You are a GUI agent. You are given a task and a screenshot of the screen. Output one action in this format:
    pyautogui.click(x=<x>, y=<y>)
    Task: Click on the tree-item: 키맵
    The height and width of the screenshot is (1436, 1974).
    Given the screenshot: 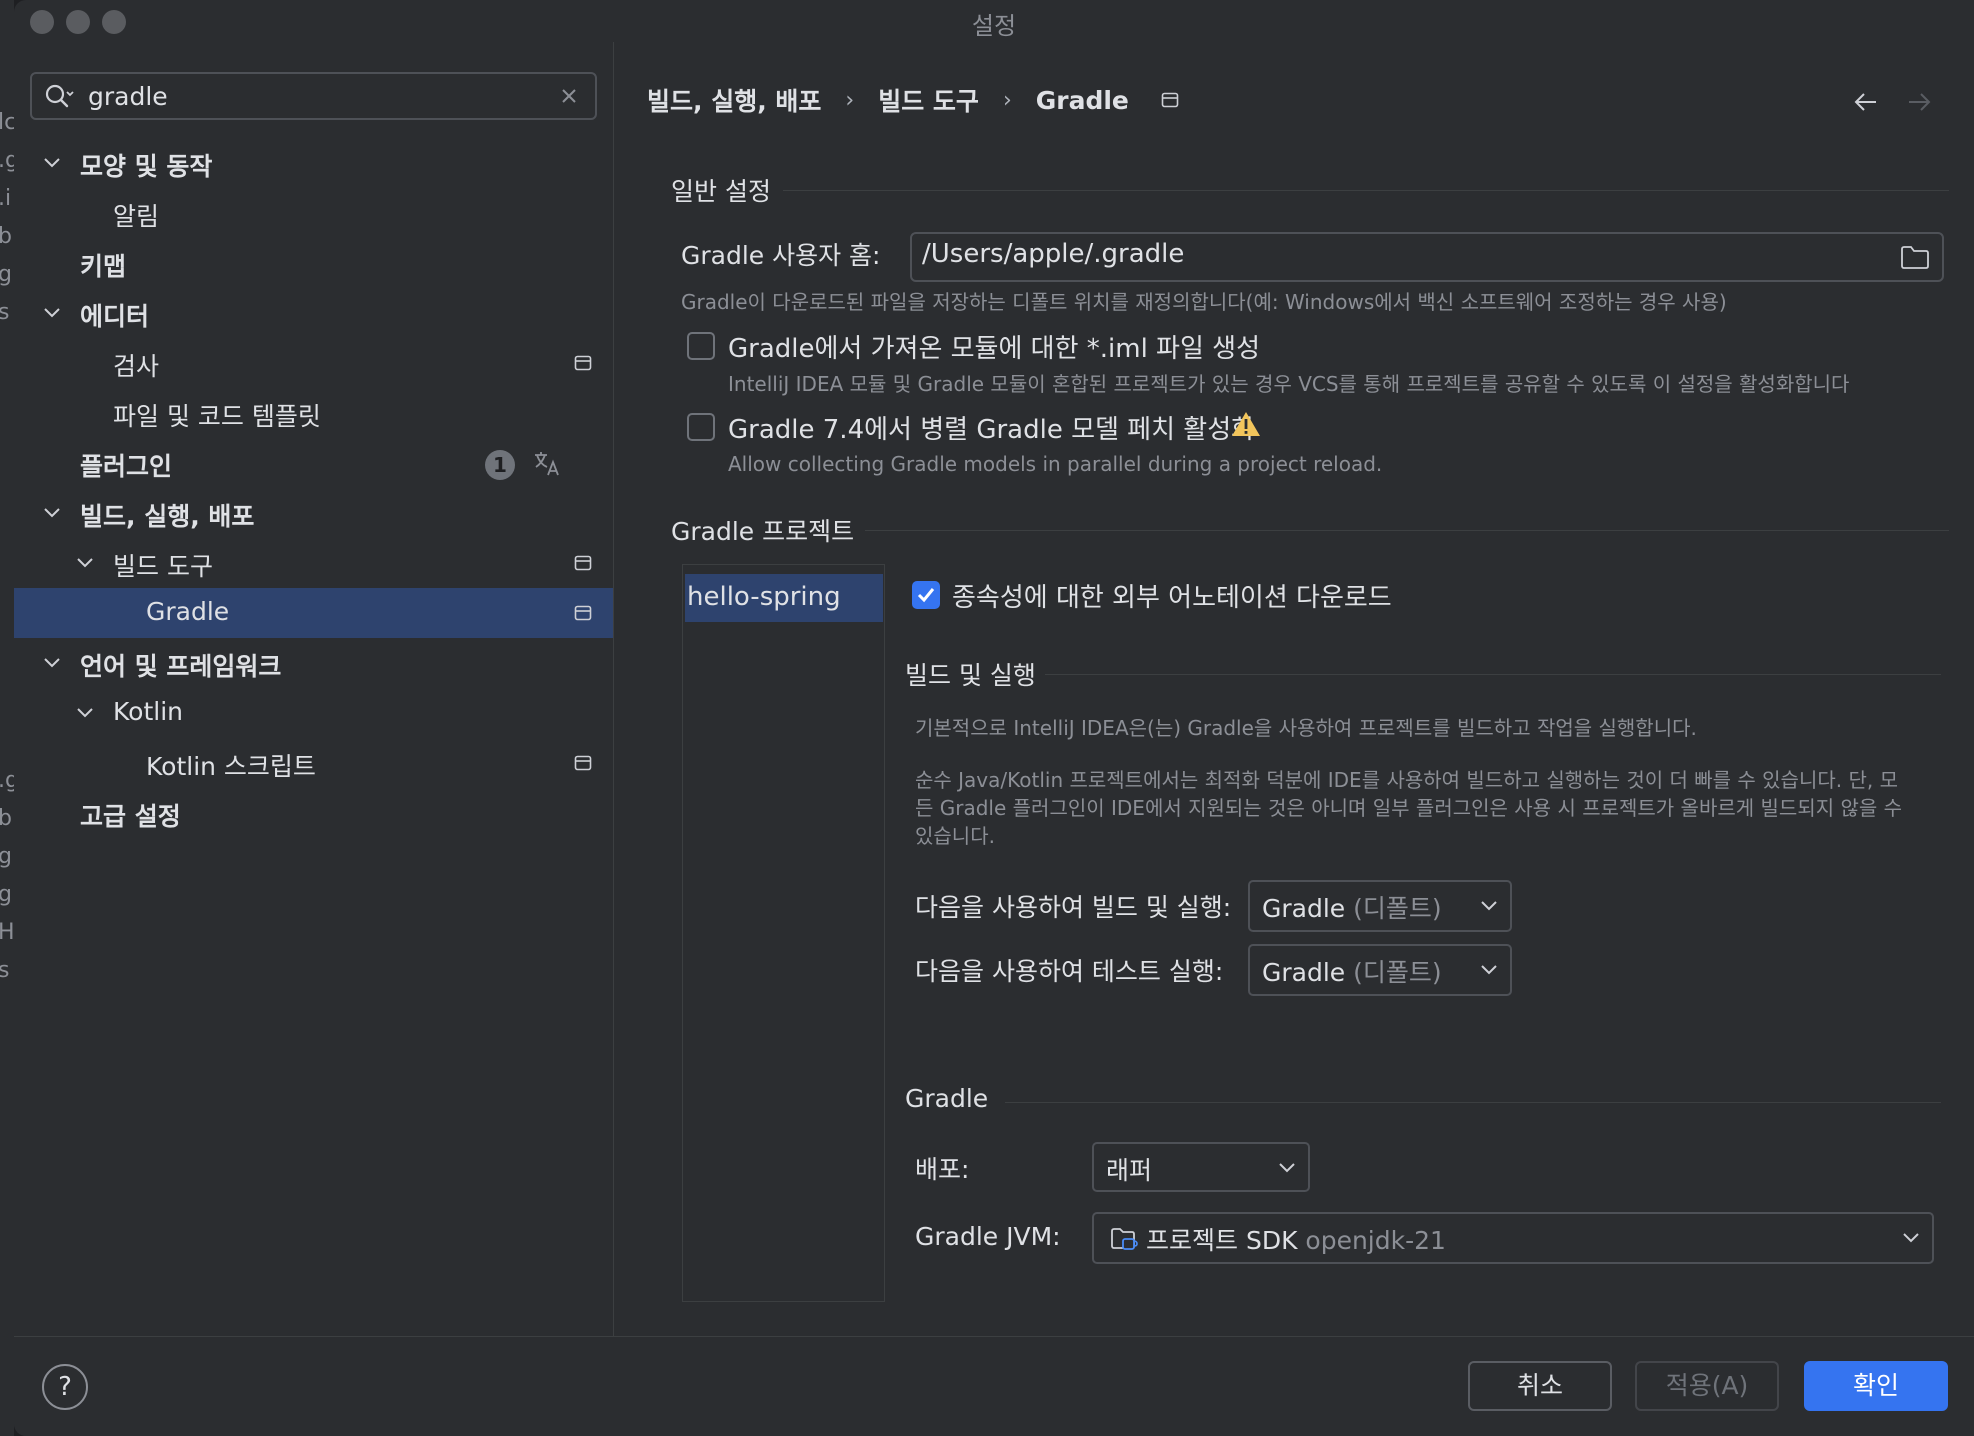 What is the action you would take?
    pyautogui.click(x=313, y=263)
    